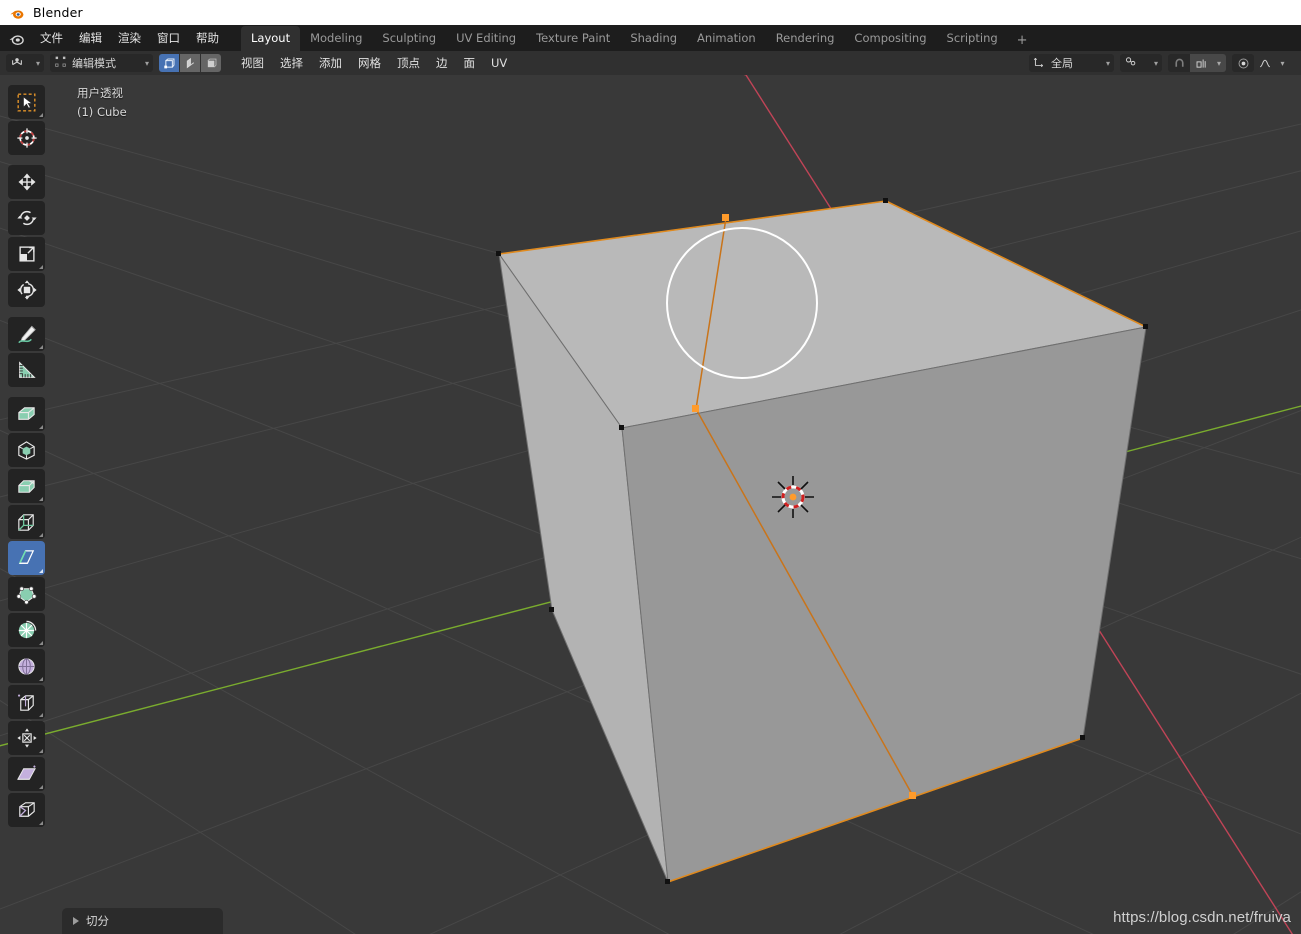 The image size is (1301, 934). Describe the element at coordinates (58, 12) in the screenshot. I see `window-title: Blender` at that location.